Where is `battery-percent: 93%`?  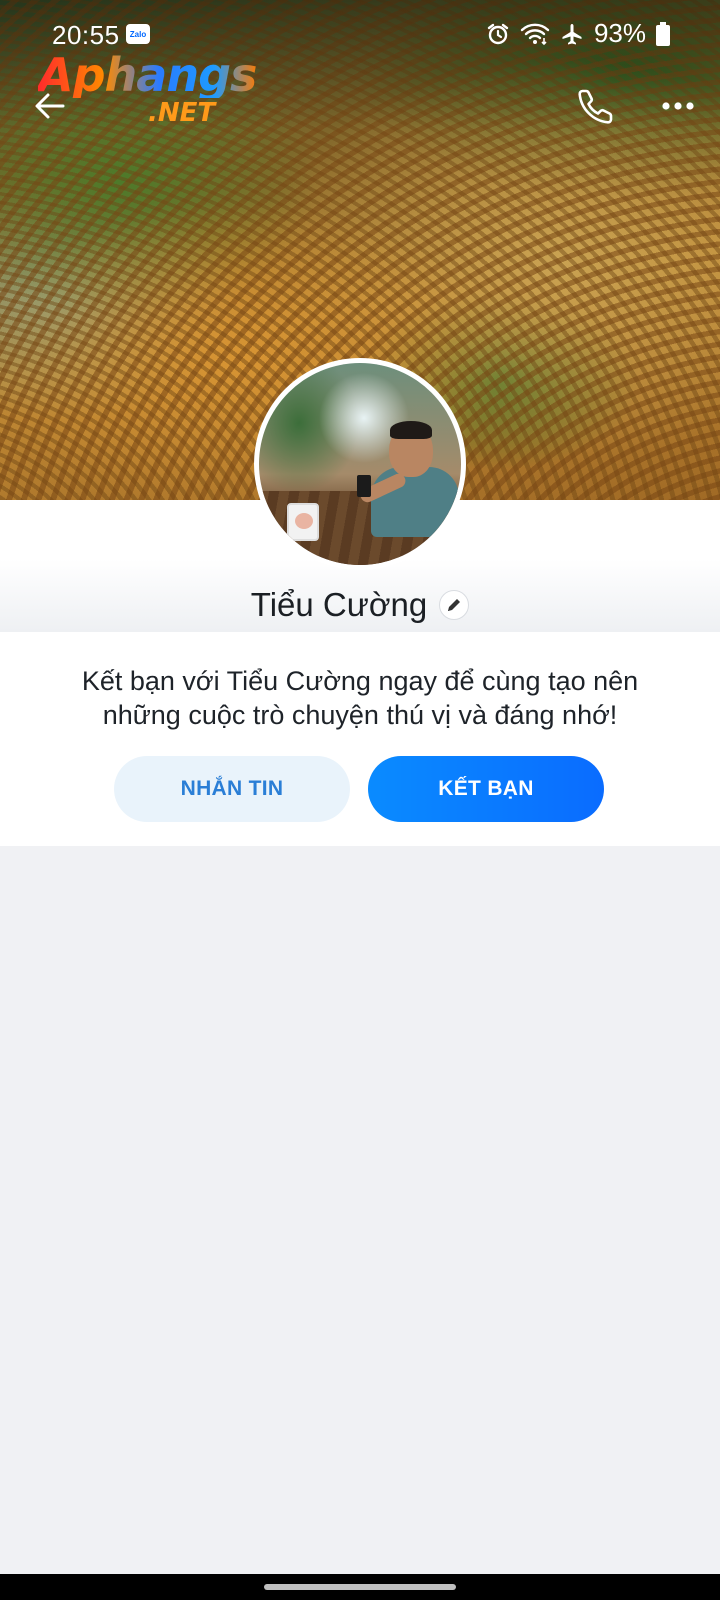
battery-percent: 93% is located at coordinates (619, 33).